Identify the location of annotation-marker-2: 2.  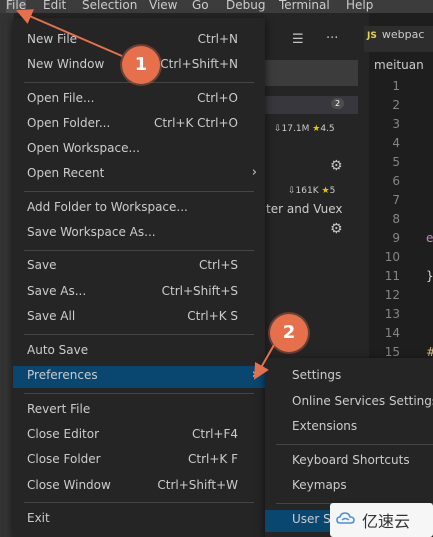
(289, 333).